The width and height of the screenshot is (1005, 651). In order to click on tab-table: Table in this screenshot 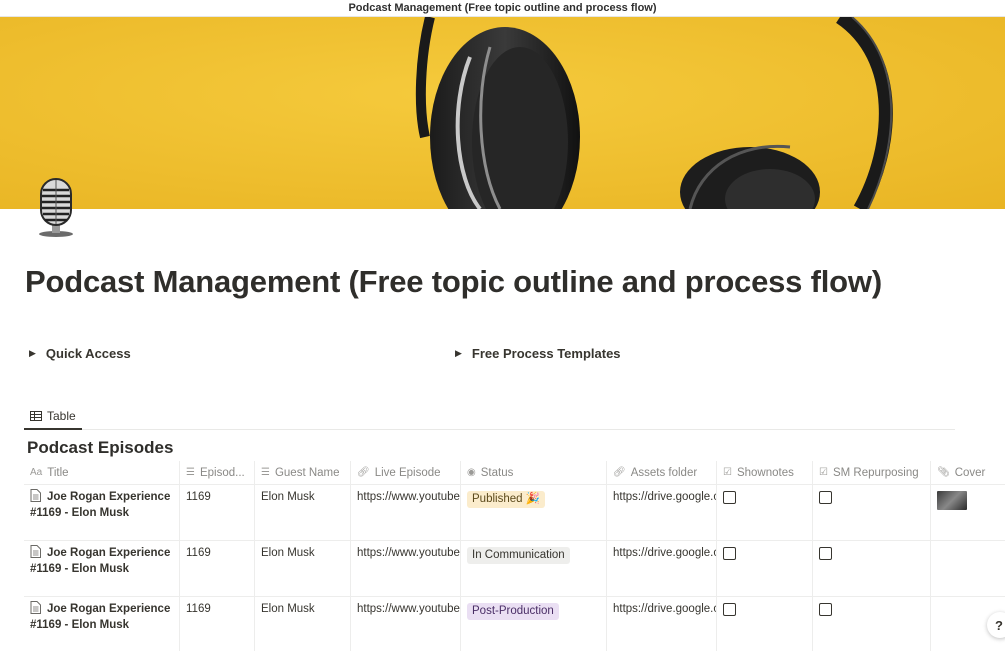, I will do `click(53, 417)`.